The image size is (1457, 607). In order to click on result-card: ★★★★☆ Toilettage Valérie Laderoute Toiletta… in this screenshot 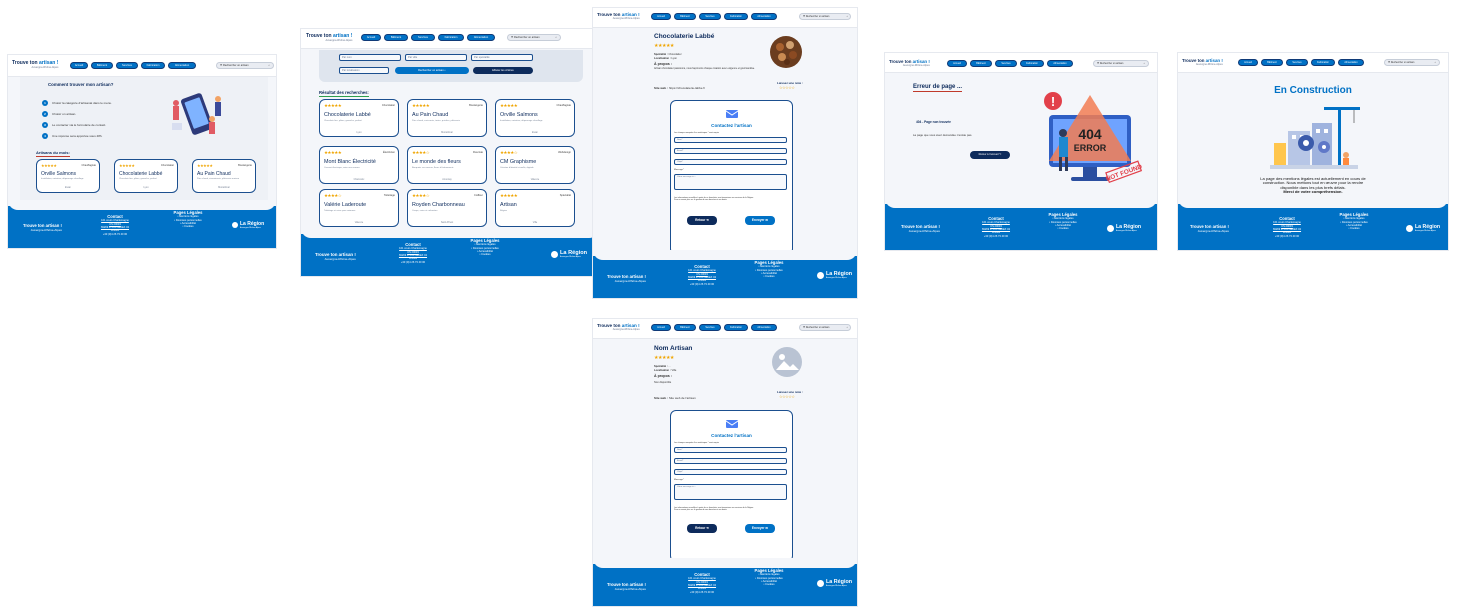, I will do `click(359, 208)`.